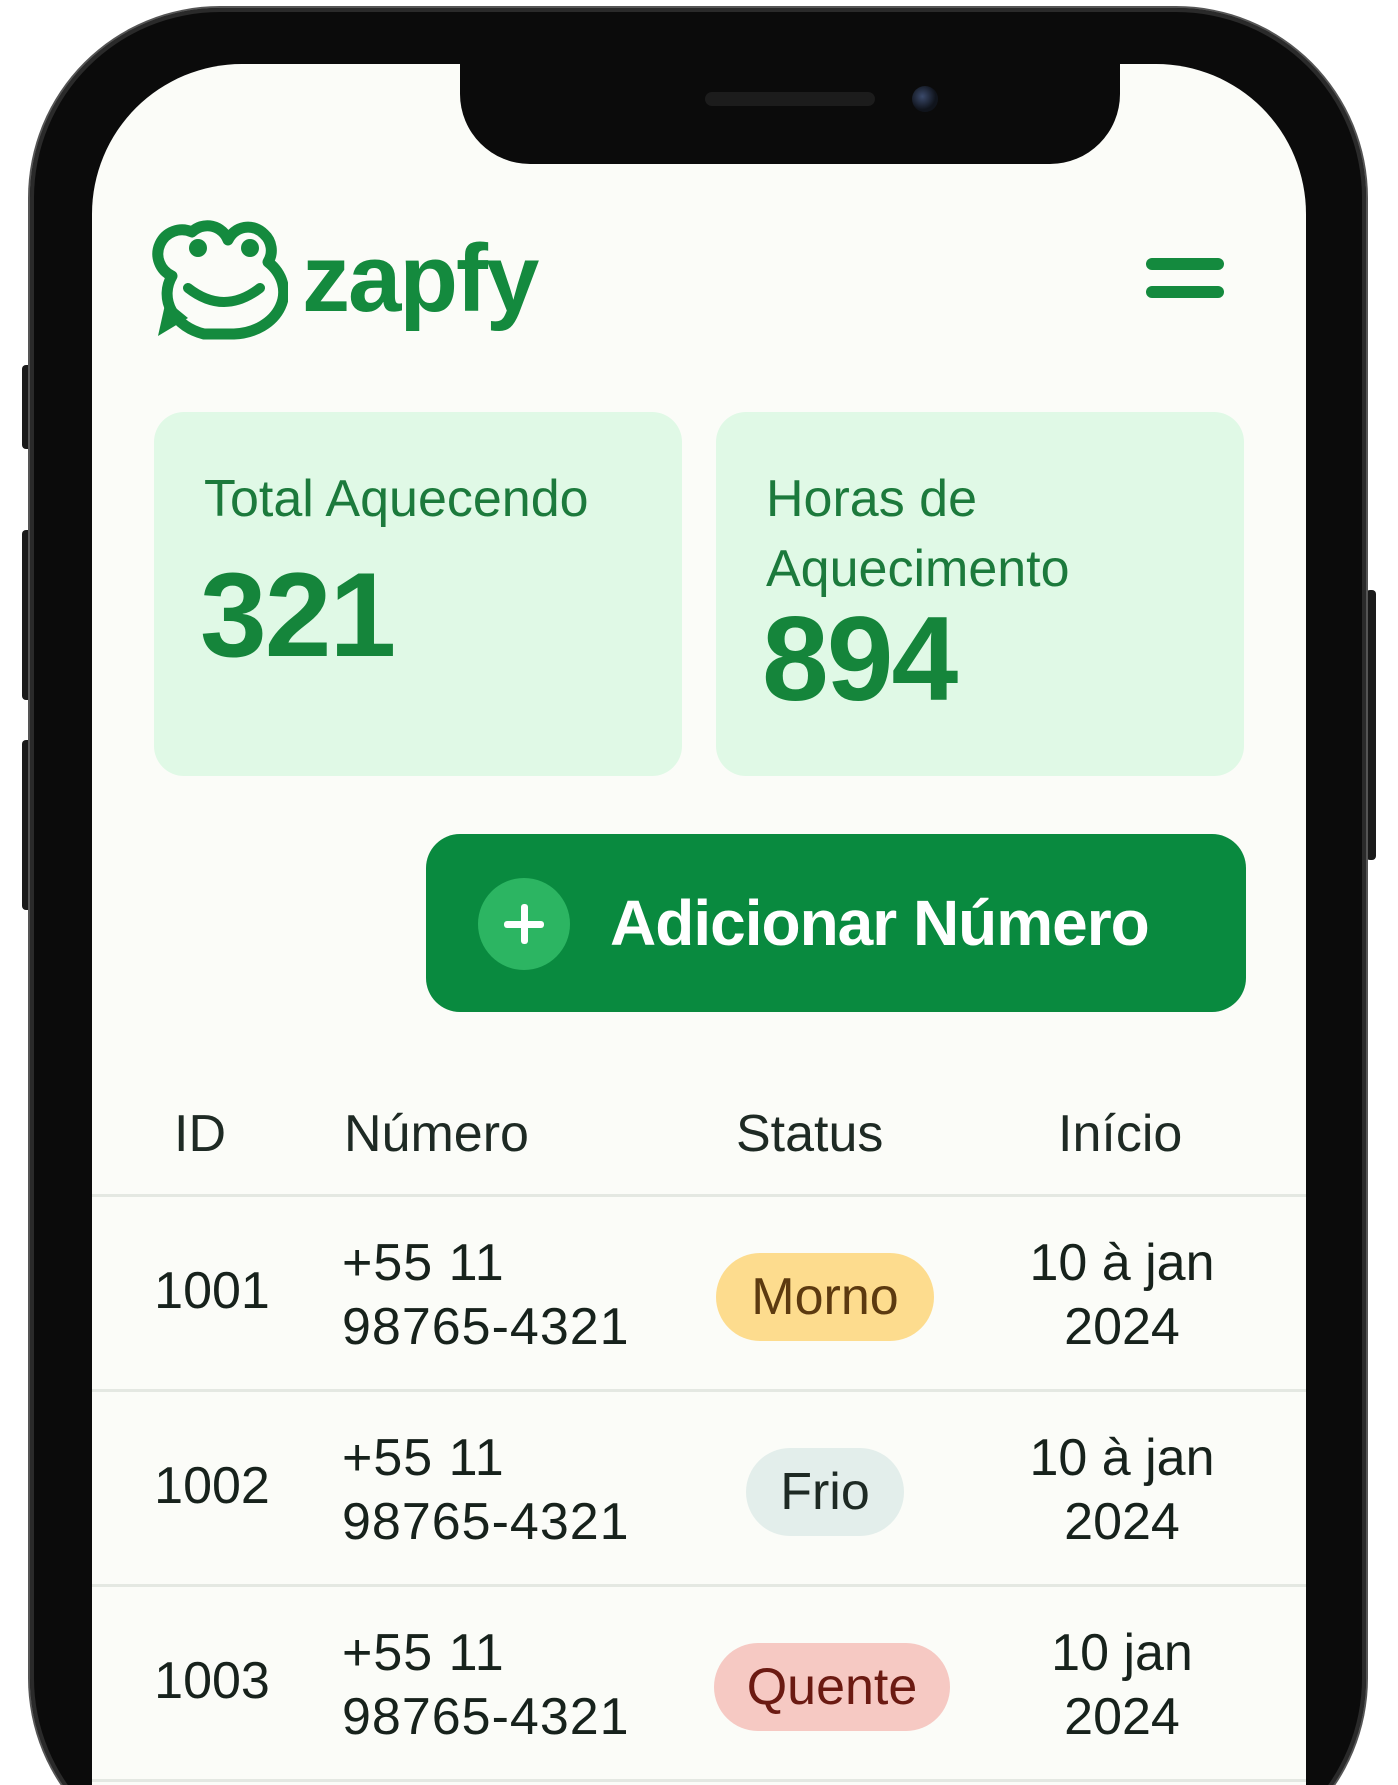 The height and width of the screenshot is (1785, 1398). I want to click on stat-card-total-aquecendo: Total Aquecendo 321, so click(418, 594).